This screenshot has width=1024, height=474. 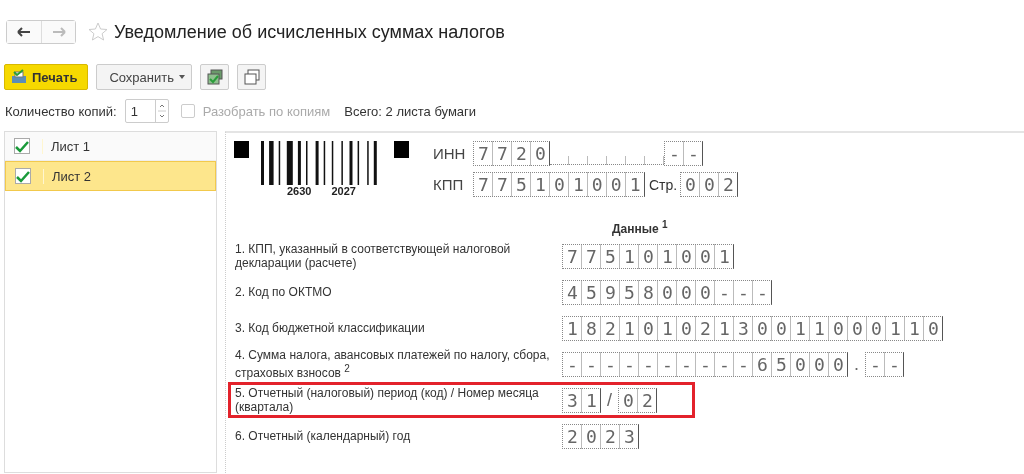 What do you see at coordinates (61, 111) in the screenshot?
I see `copies-label: Количество копий:` at bounding box center [61, 111].